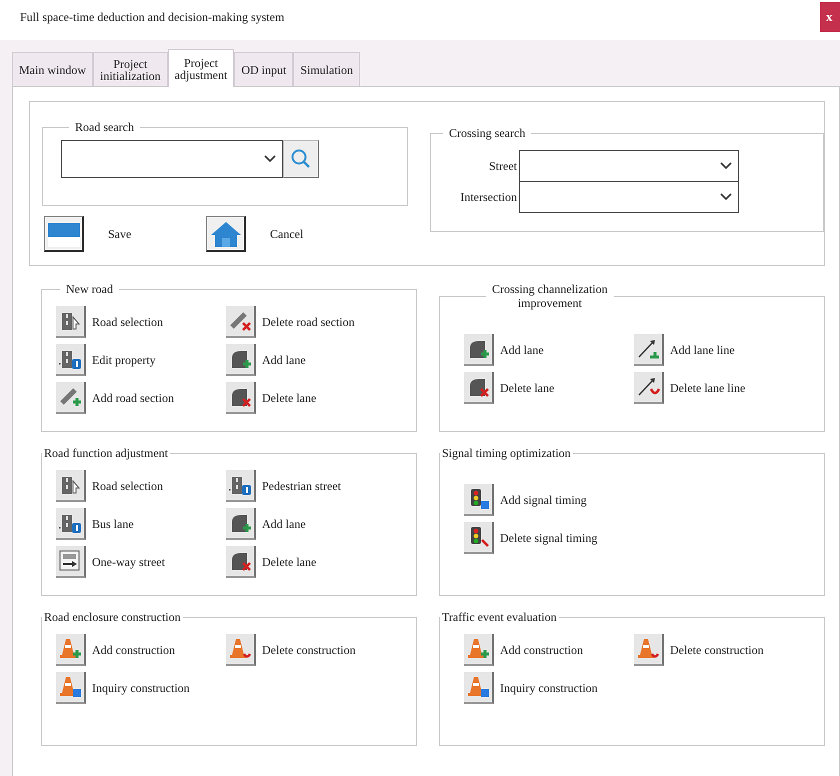 Image resolution: width=840 pixels, height=776 pixels. Describe the element at coordinates (326, 69) in the screenshot. I see `tab: Simulation` at that location.